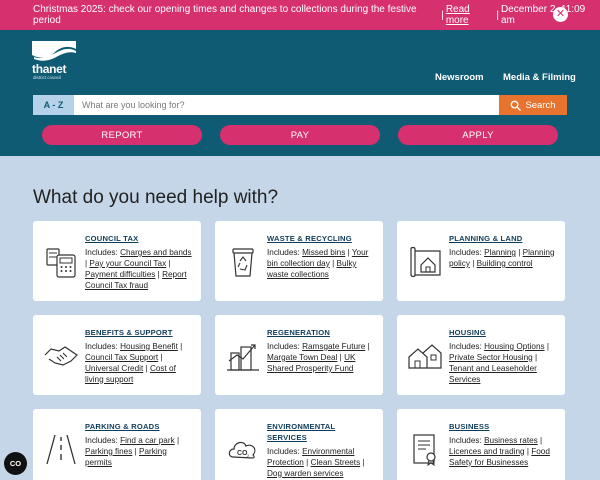 This screenshot has height=480, width=600. I want to click on card-title: WASTE & RECYCLING, so click(322, 239).